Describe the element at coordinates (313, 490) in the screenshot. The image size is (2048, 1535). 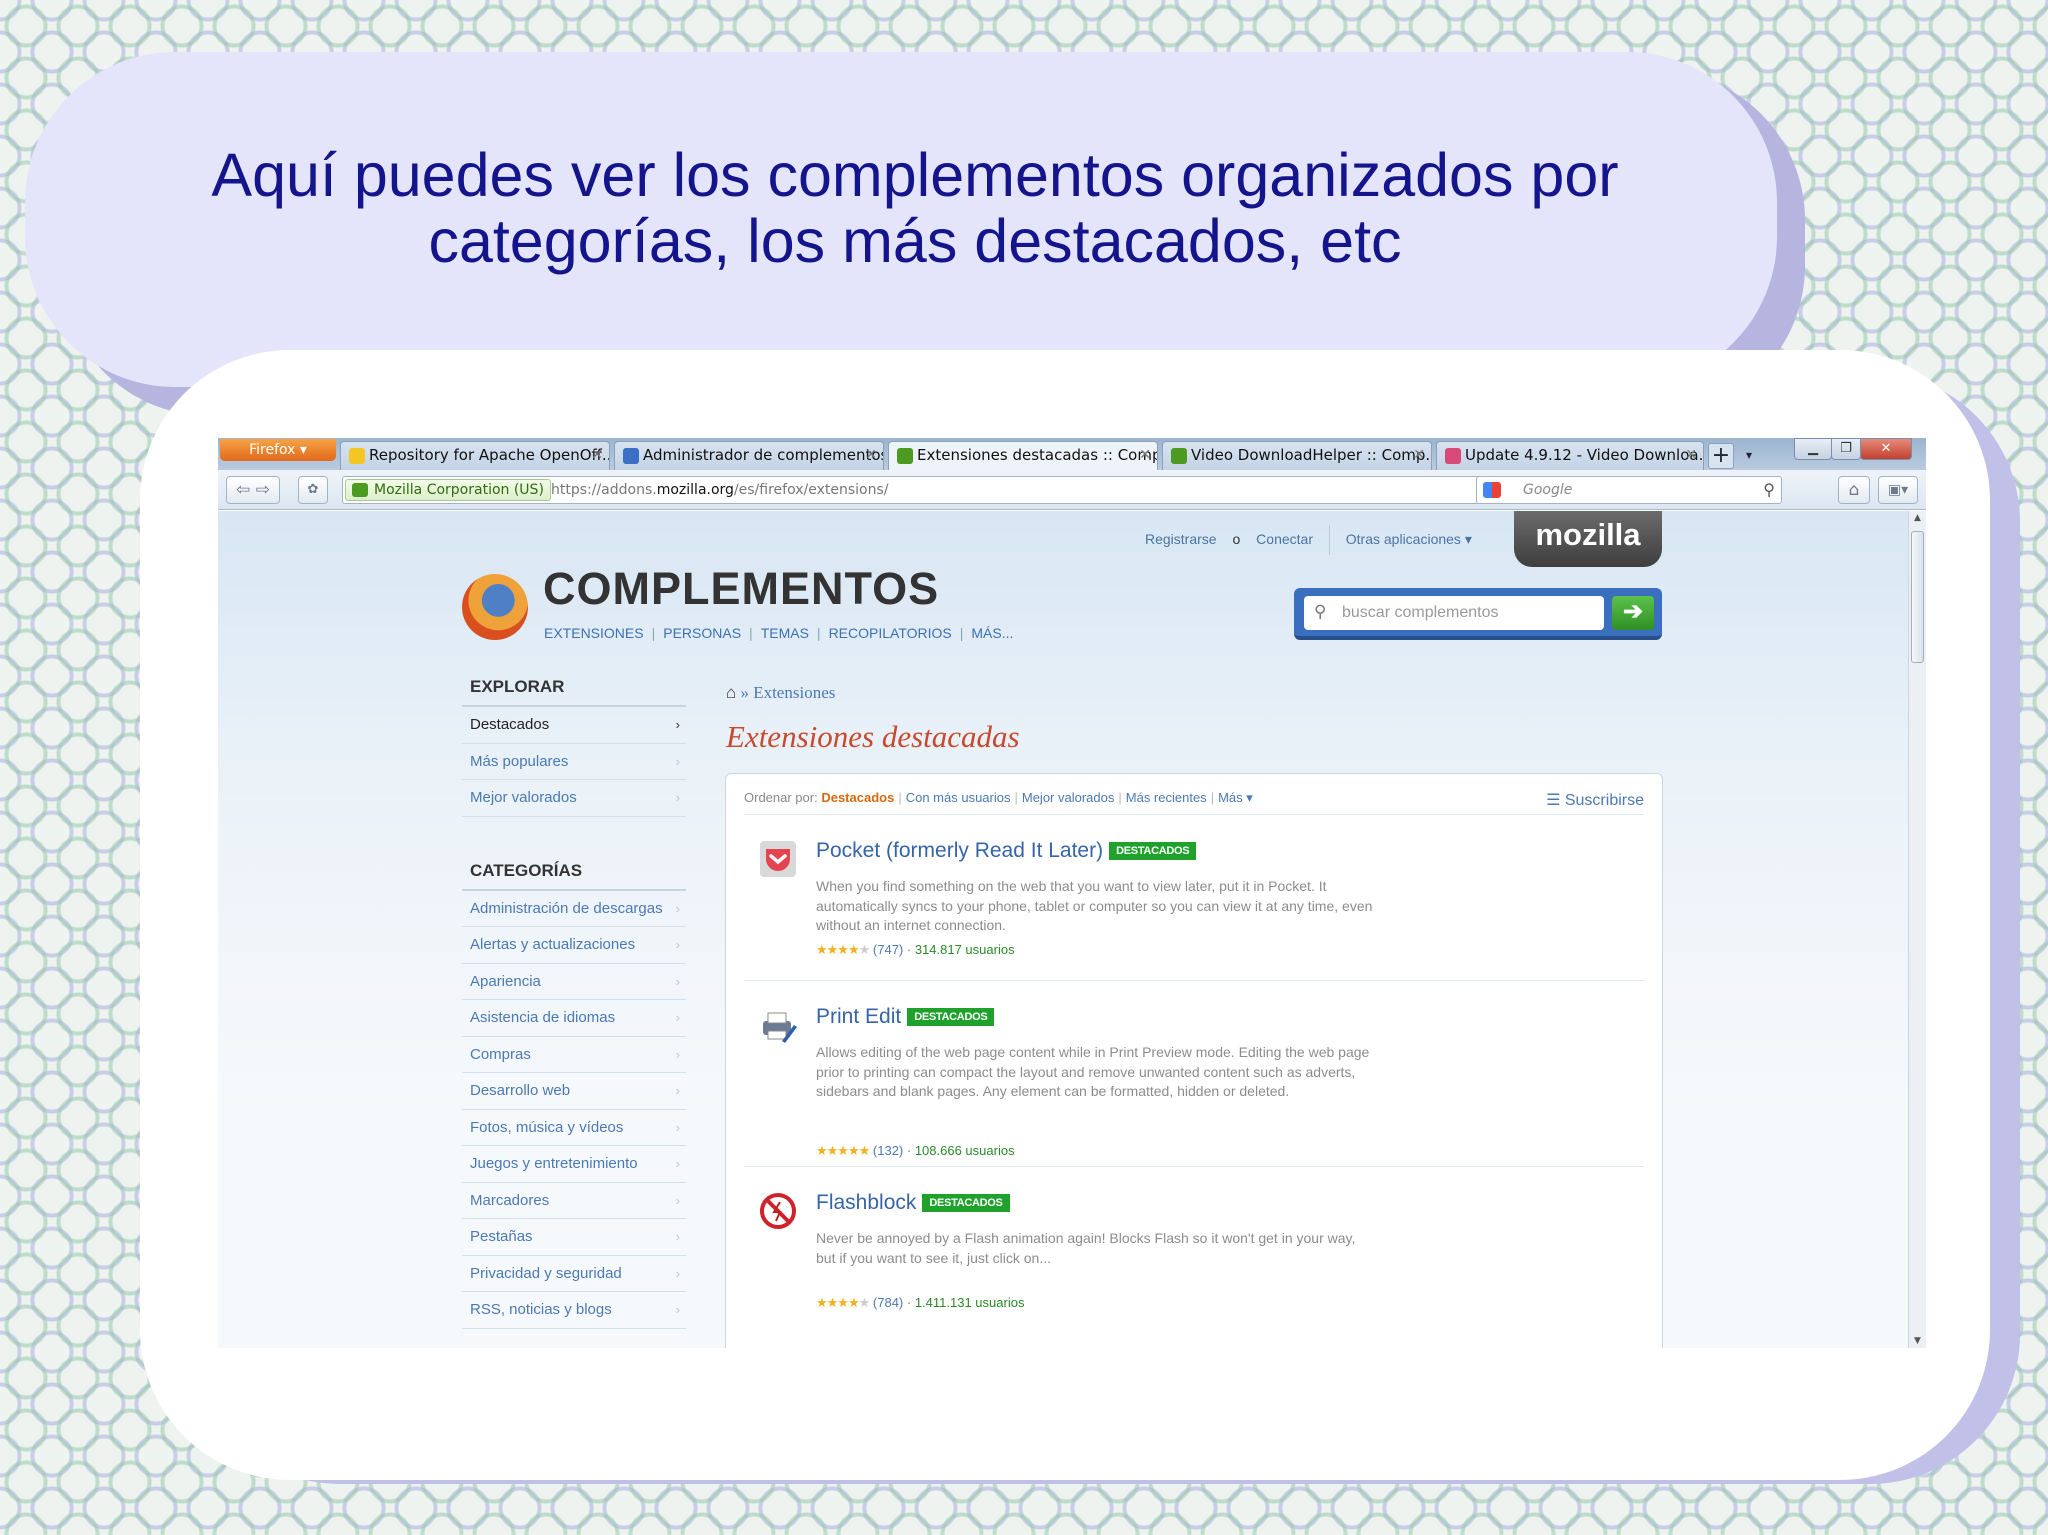
I see `extension-icon: ✿` at that location.